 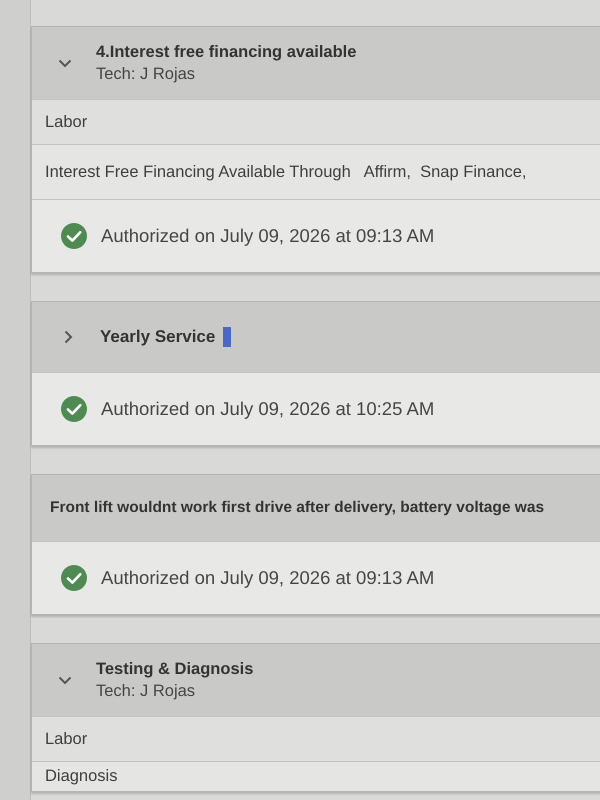 What do you see at coordinates (316, 680) in the screenshot?
I see `card-header: Testing & Diagnosis Tech: J Rojas` at bounding box center [316, 680].